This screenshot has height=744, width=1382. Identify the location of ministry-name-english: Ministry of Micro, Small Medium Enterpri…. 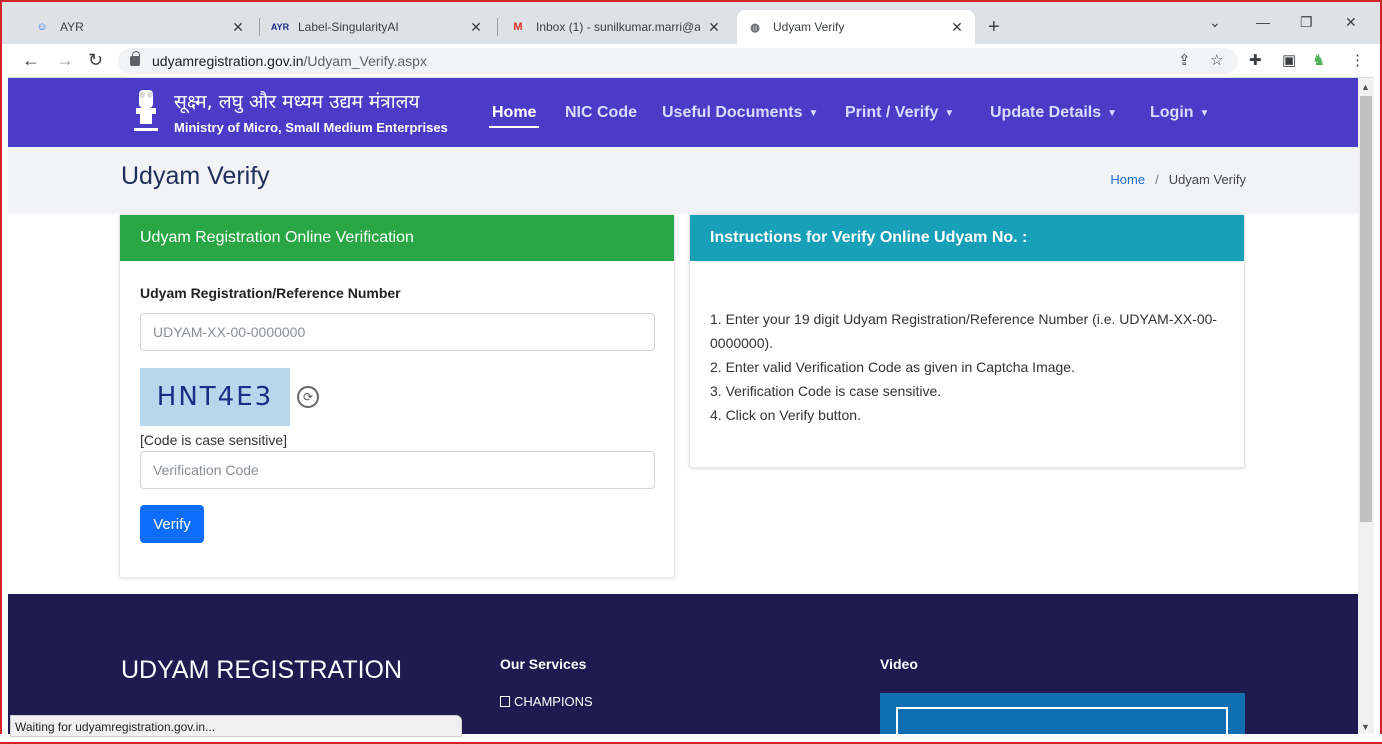
(311, 127).